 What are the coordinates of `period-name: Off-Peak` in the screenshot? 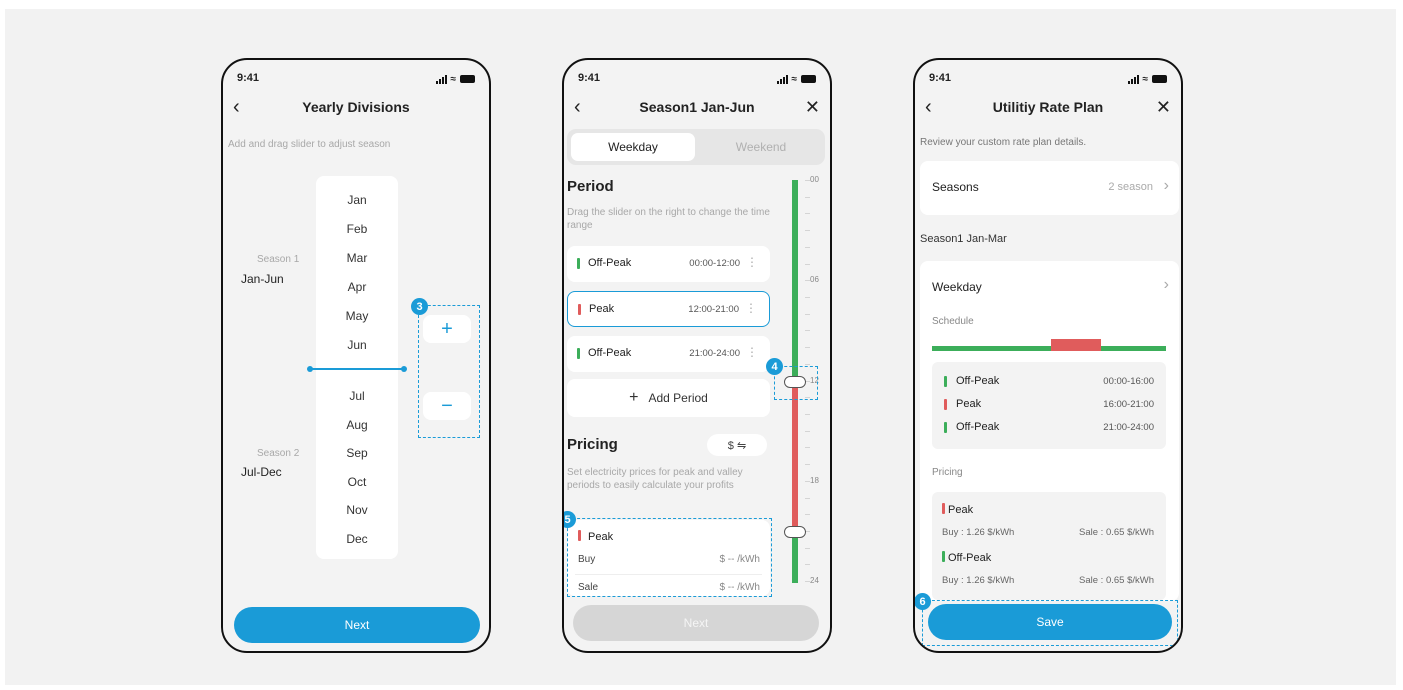 It's located at (610, 353).